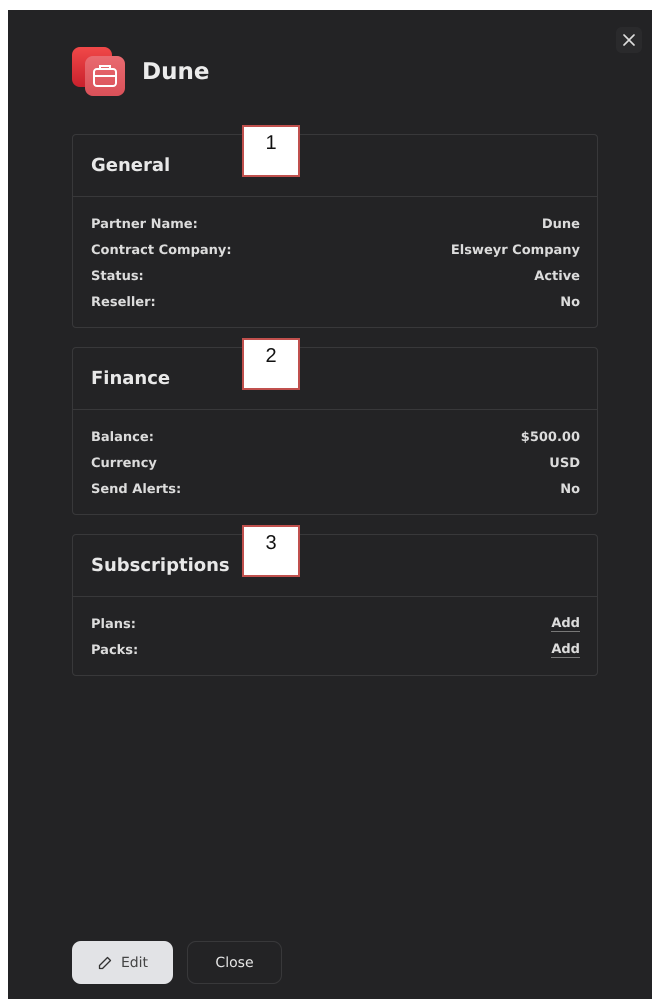 This screenshot has width=652, height=999. What do you see at coordinates (130, 378) in the screenshot?
I see `section-title: Finance` at bounding box center [130, 378].